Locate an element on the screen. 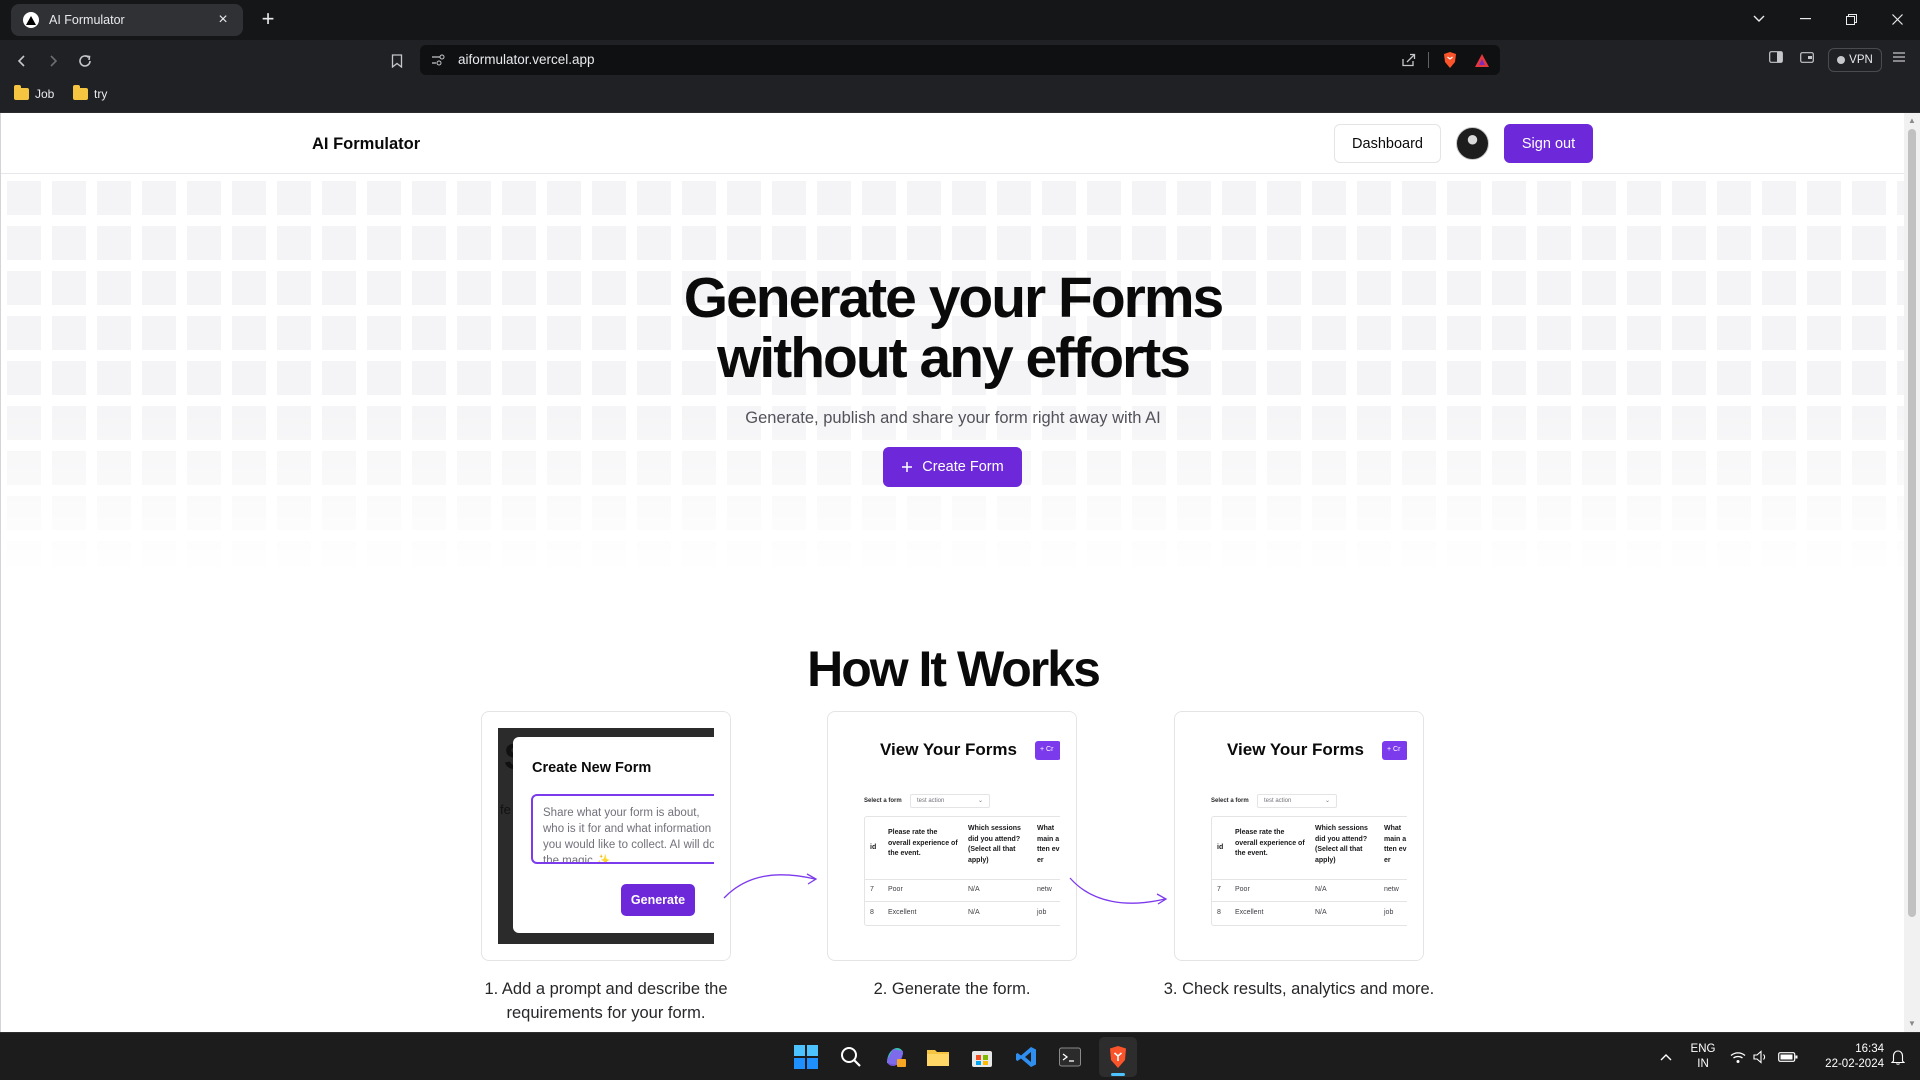 The height and width of the screenshot is (1080, 1920). select-value: test action is located at coordinates (1278, 801).